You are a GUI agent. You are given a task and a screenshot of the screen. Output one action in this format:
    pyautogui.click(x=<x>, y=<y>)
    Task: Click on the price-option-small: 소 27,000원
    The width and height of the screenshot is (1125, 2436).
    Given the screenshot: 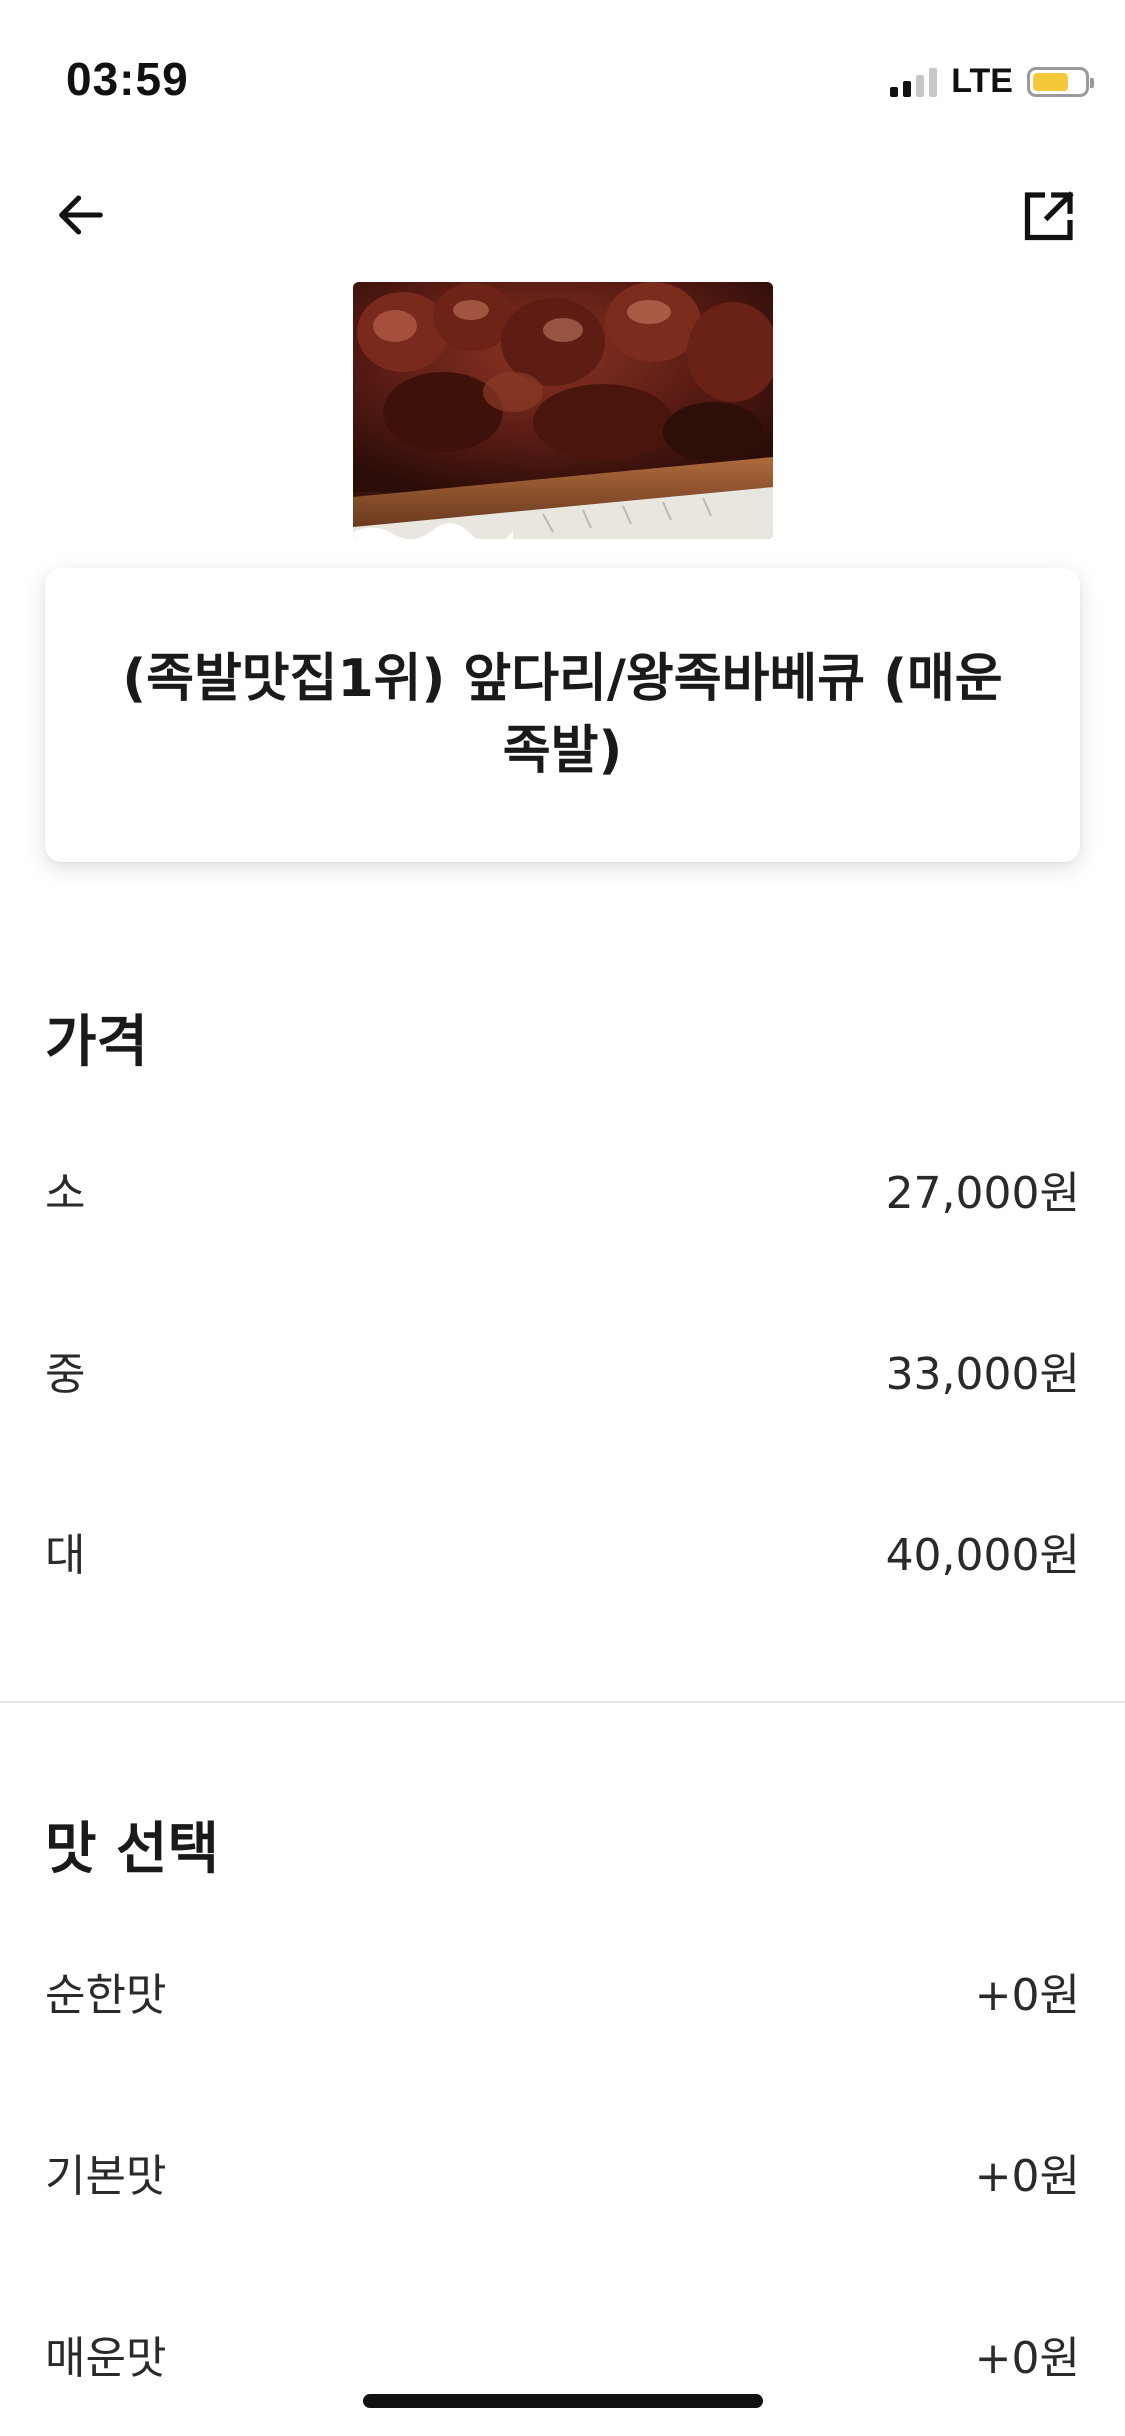 What is the action you would take?
    pyautogui.click(x=562, y=1189)
    